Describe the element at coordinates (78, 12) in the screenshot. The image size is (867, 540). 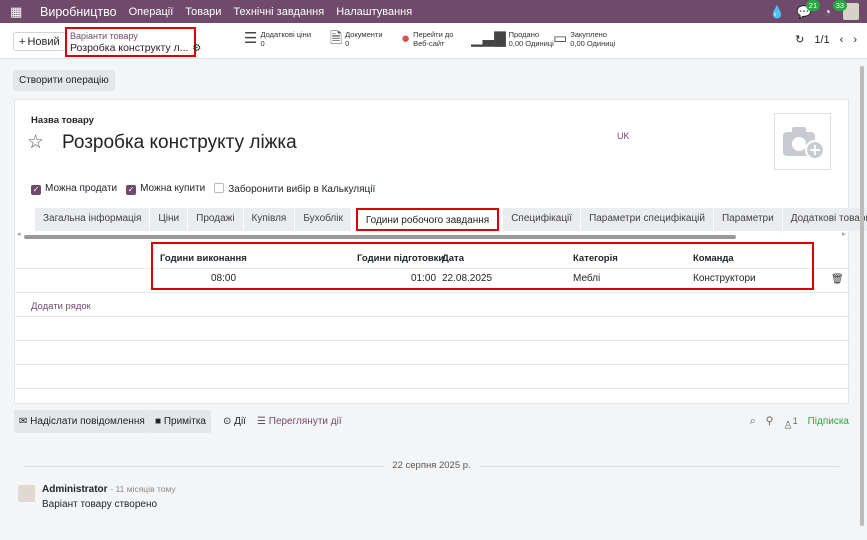
I see `app-brand: Виробництво` at that location.